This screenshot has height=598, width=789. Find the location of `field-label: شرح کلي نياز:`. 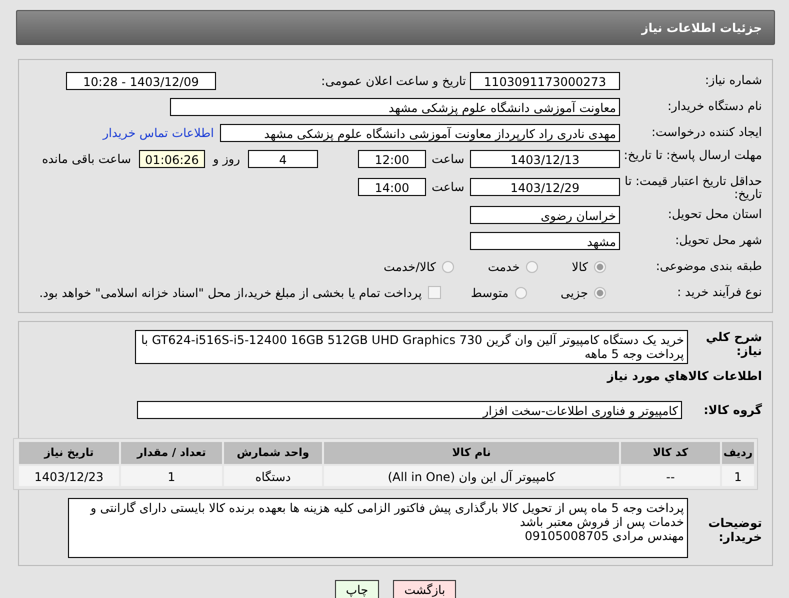

field-label: شرح کلي نياز: is located at coordinates (733, 344).